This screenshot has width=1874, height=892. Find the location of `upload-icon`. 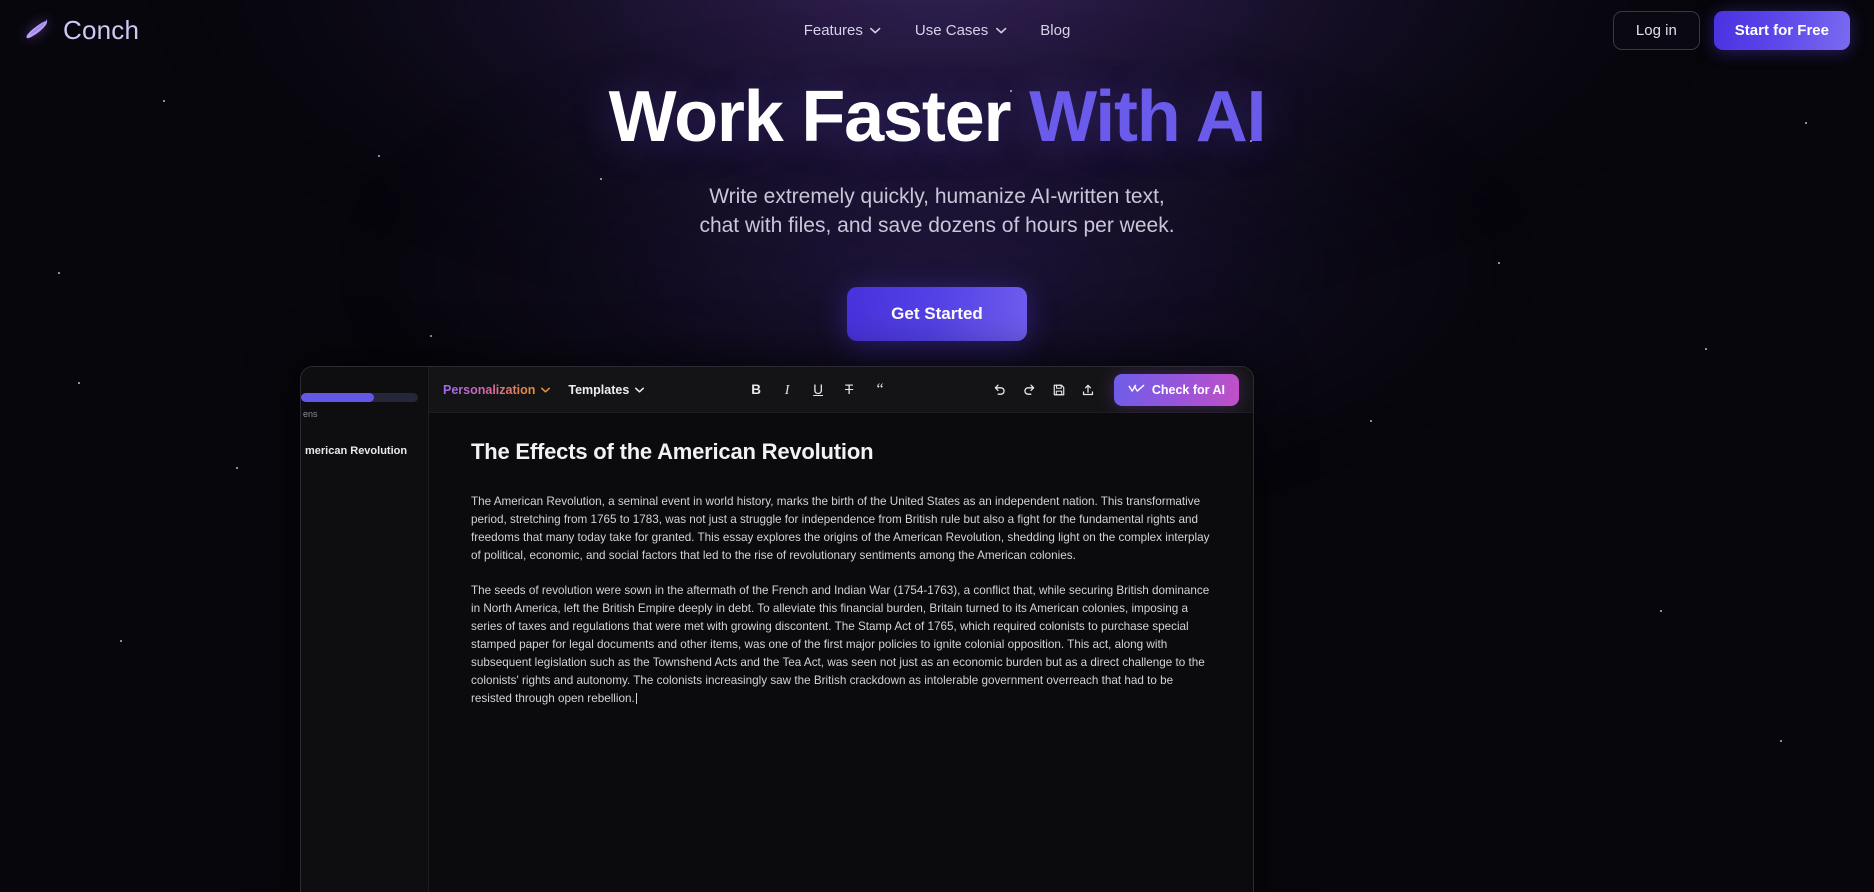

upload-icon is located at coordinates (1088, 390).